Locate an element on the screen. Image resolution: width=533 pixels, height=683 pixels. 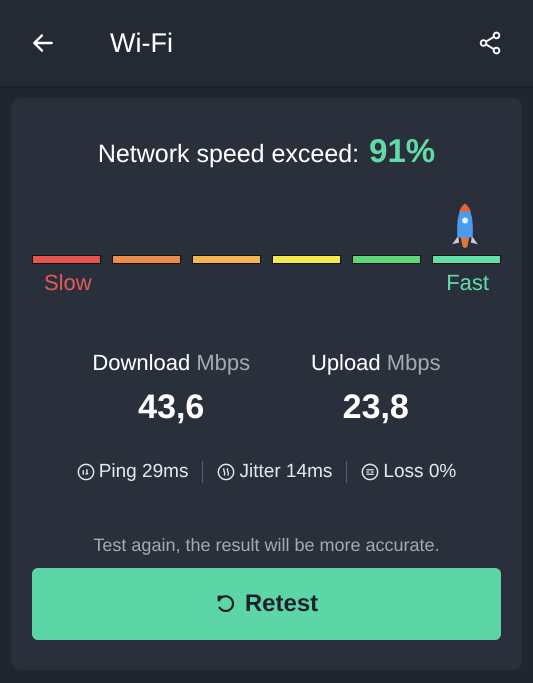
metric-text: Ping 29ms is located at coordinates (143, 472).